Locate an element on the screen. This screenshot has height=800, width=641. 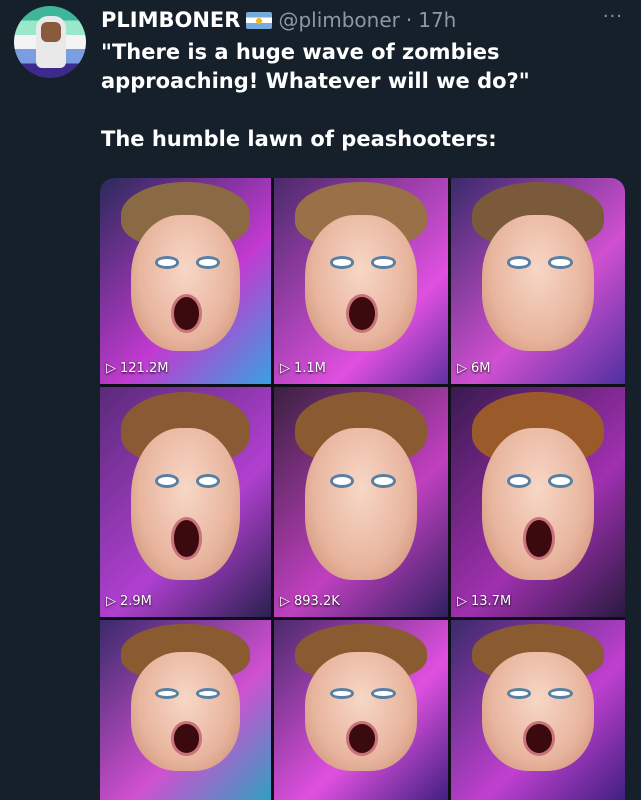
view-count: ▷ 2.9M is located at coordinates (129, 601).